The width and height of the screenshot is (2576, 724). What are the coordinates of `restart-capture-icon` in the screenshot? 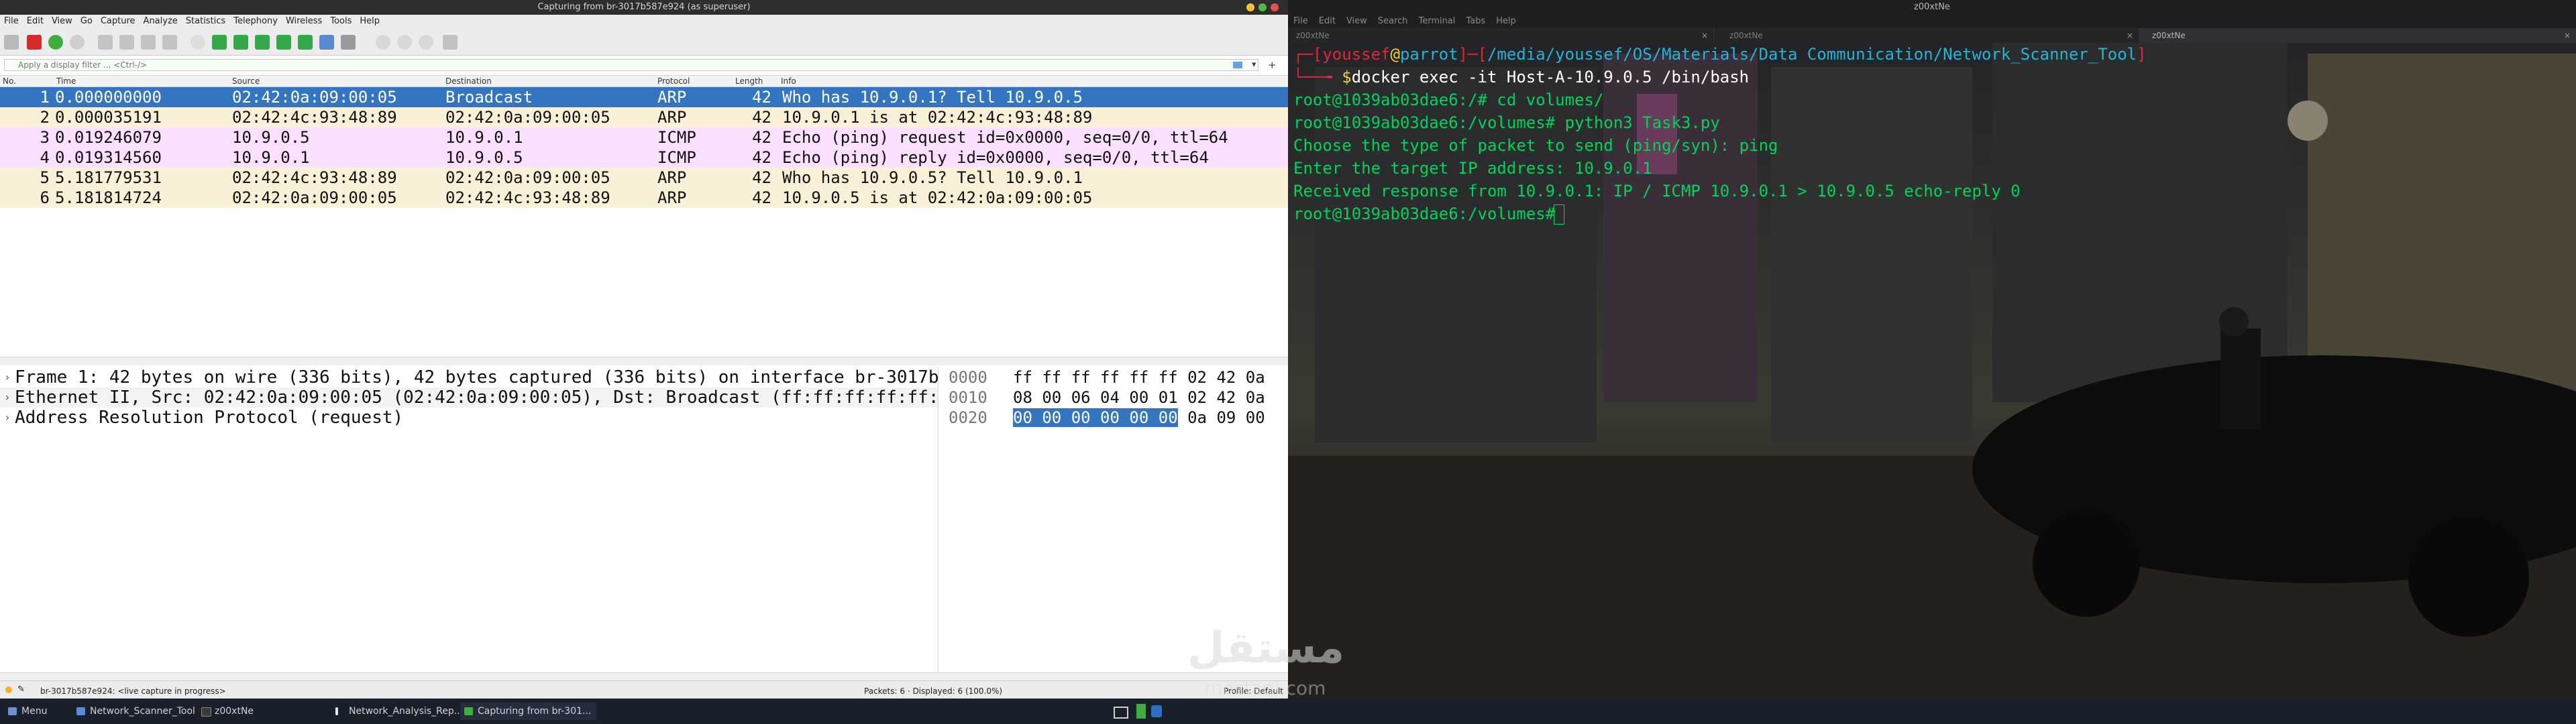 It's located at (55, 42).